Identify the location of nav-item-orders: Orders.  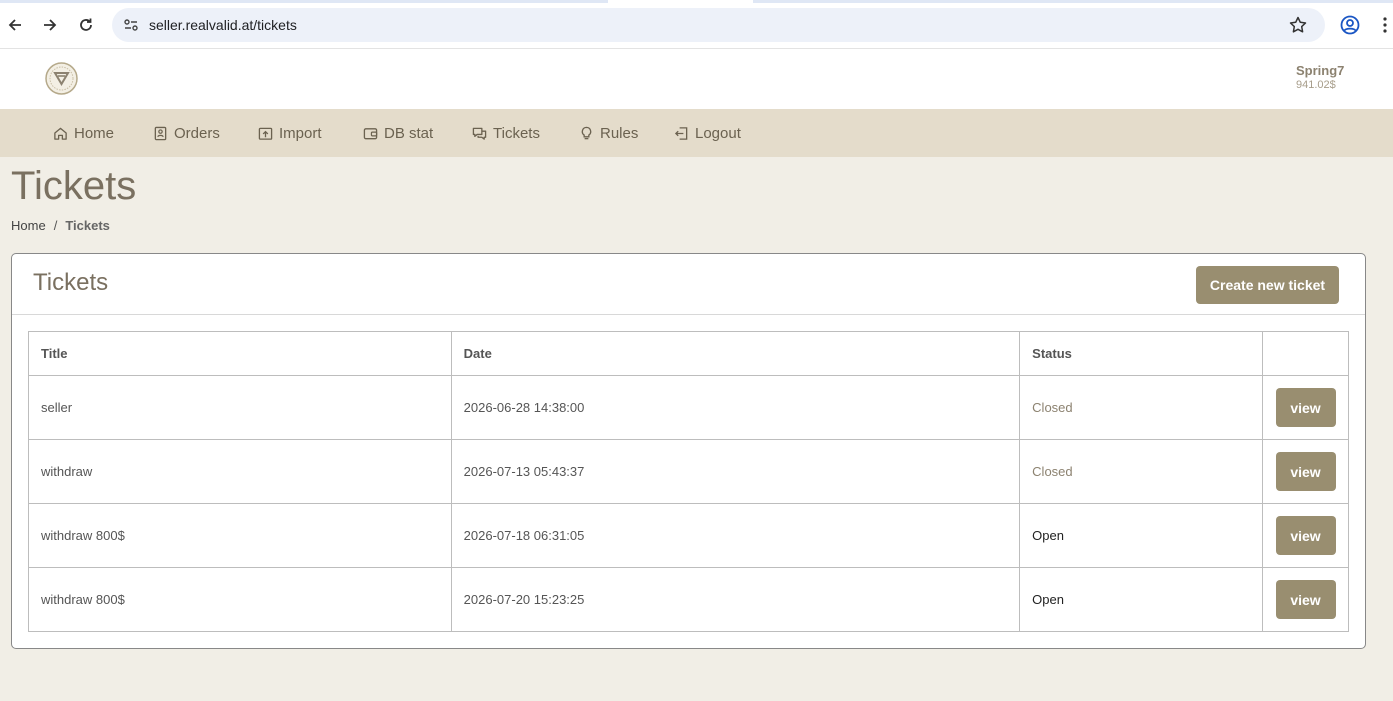
(186, 133).